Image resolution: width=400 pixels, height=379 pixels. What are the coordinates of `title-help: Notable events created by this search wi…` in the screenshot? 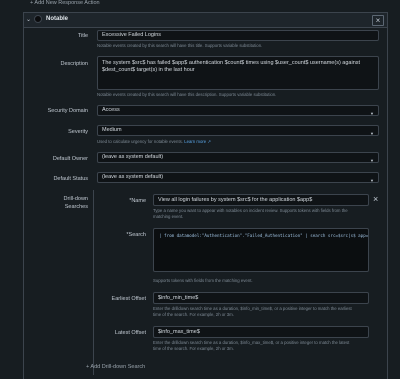 It's located at (180, 45).